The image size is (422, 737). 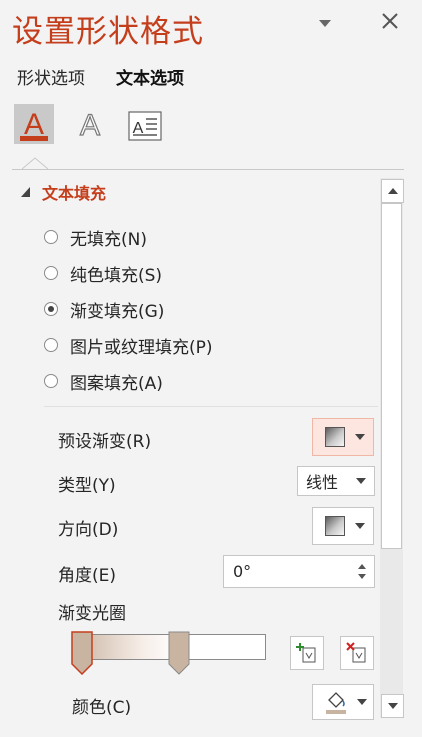 I want to click on gradient-swatch-icon, so click(x=335, y=437).